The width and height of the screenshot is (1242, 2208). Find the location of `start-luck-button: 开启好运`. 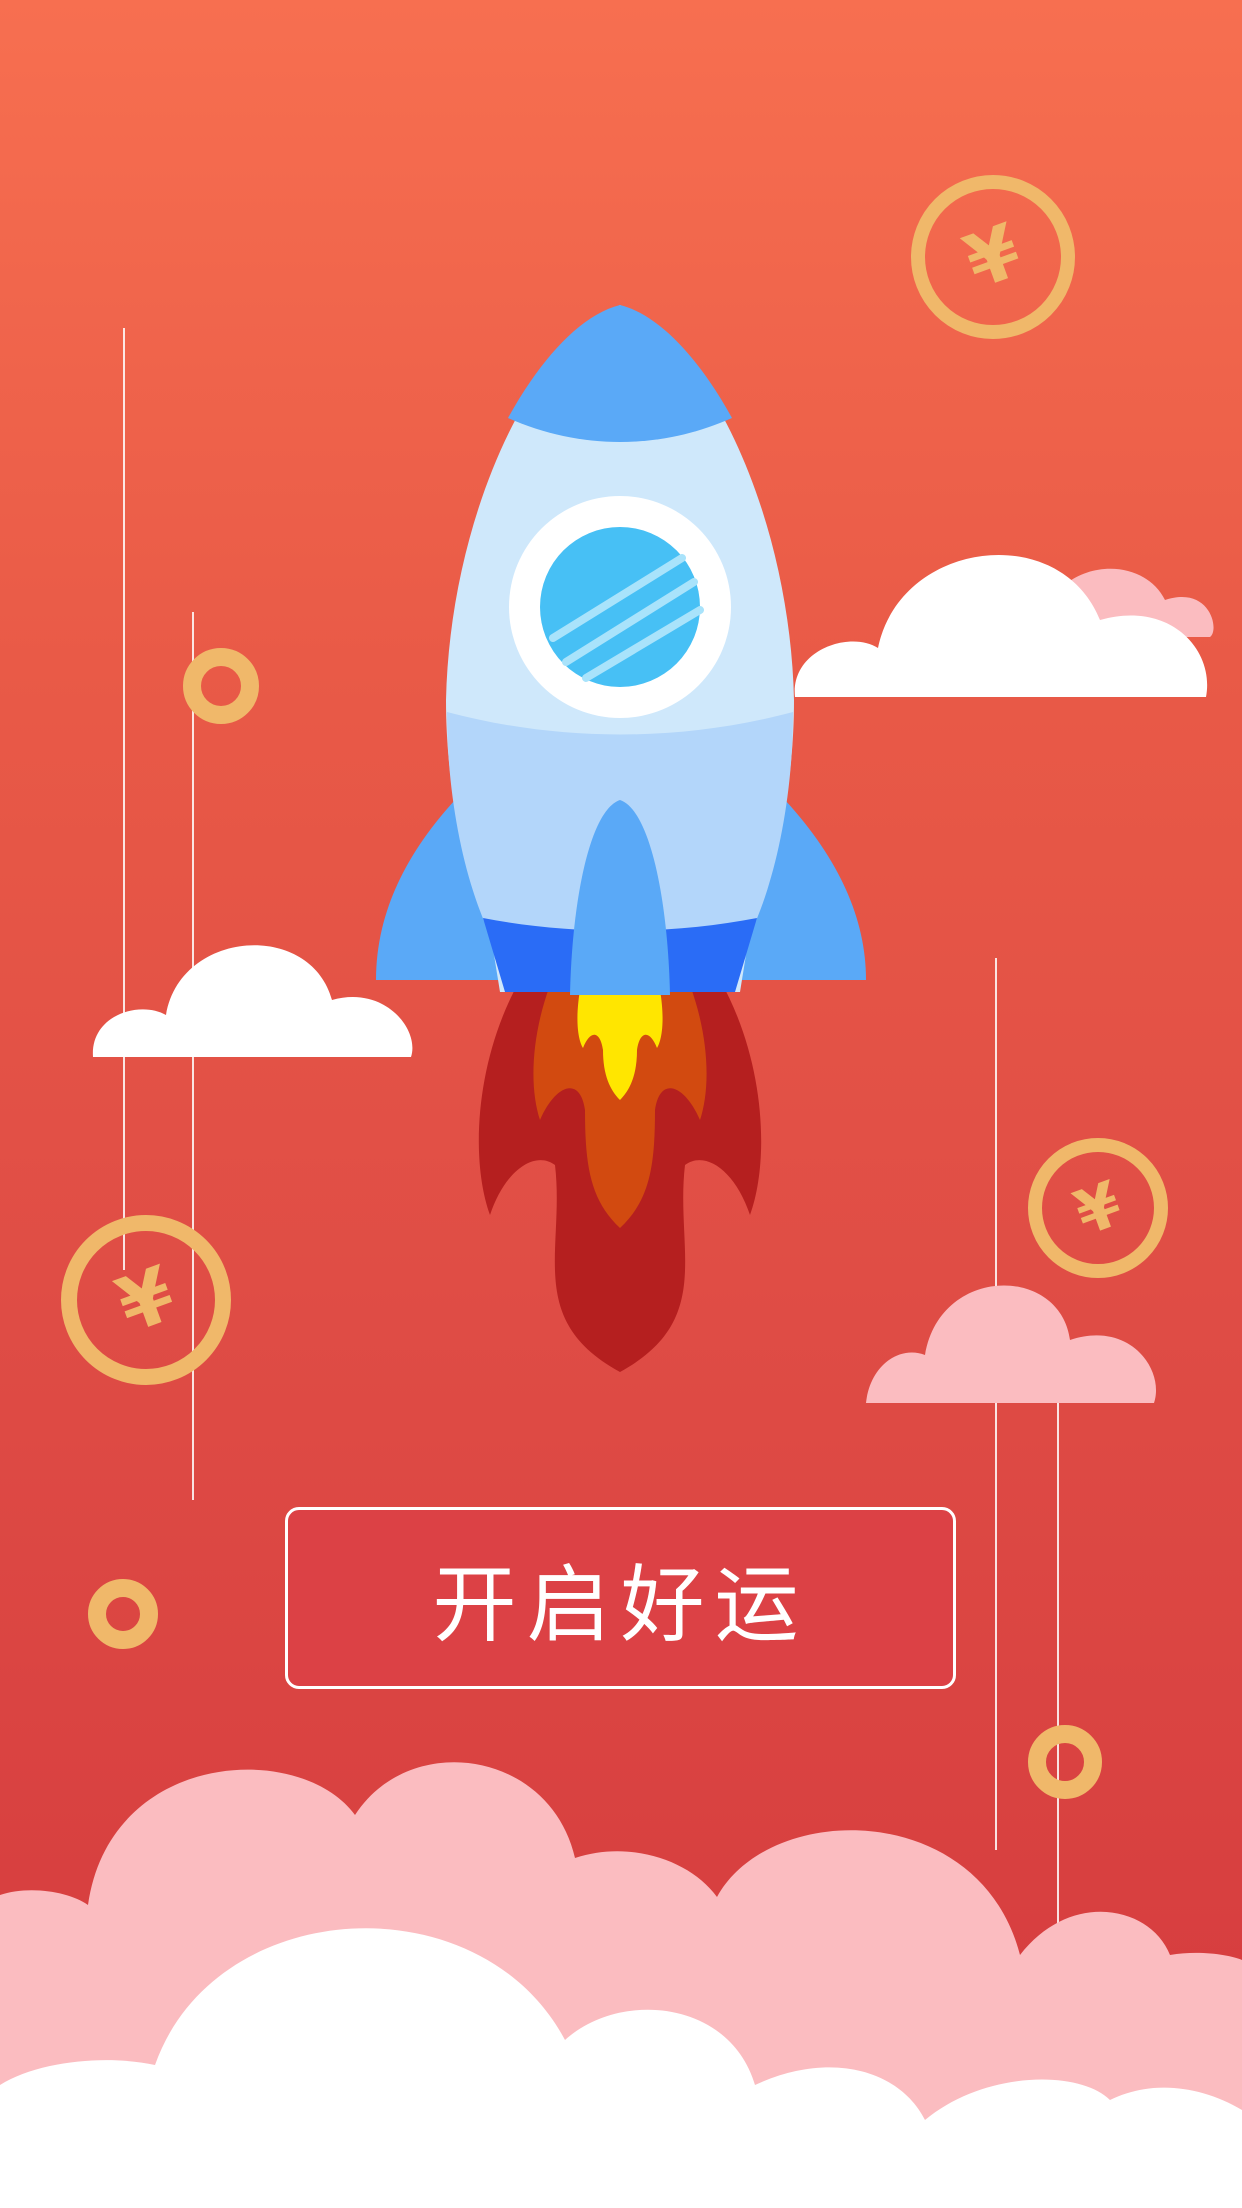

start-luck-button: 开启好运 is located at coordinates (620, 1598).